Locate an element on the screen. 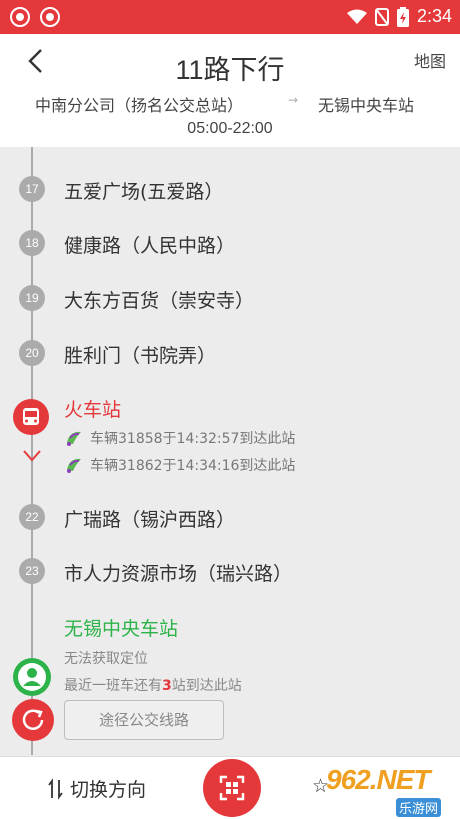 The image size is (460, 819). nearest-prefix: 最近一班车还有 is located at coordinates (113, 686).